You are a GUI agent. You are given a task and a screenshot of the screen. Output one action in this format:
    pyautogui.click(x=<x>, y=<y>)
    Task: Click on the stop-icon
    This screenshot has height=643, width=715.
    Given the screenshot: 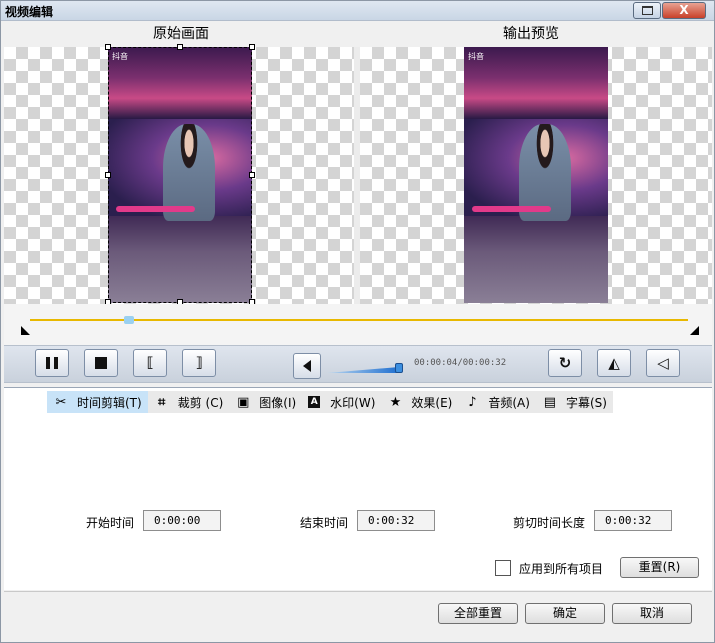 What is the action you would take?
    pyautogui.click(x=101, y=363)
    